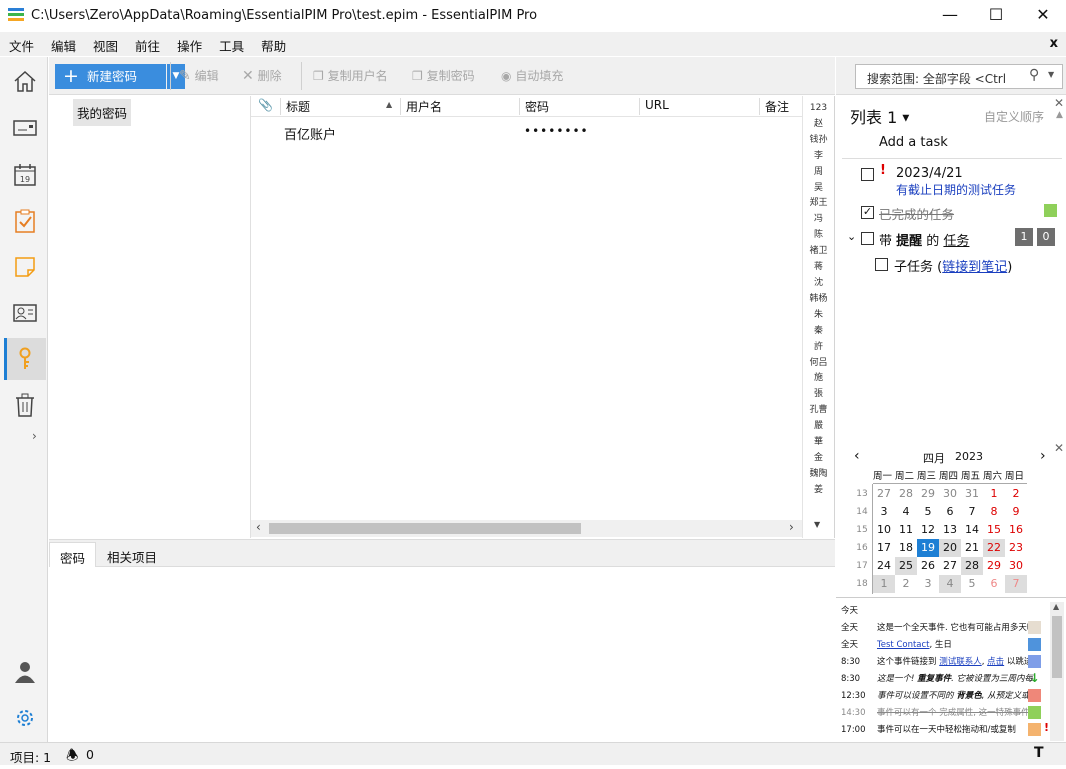  Describe the element at coordinates (25, 313) in the screenshot. I see `contacts-icon` at that location.